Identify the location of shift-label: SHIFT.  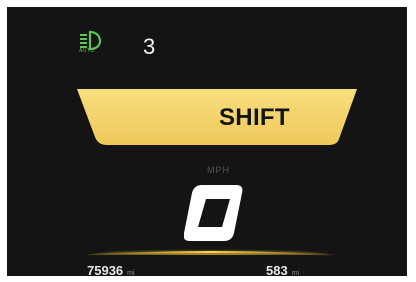
(254, 117).